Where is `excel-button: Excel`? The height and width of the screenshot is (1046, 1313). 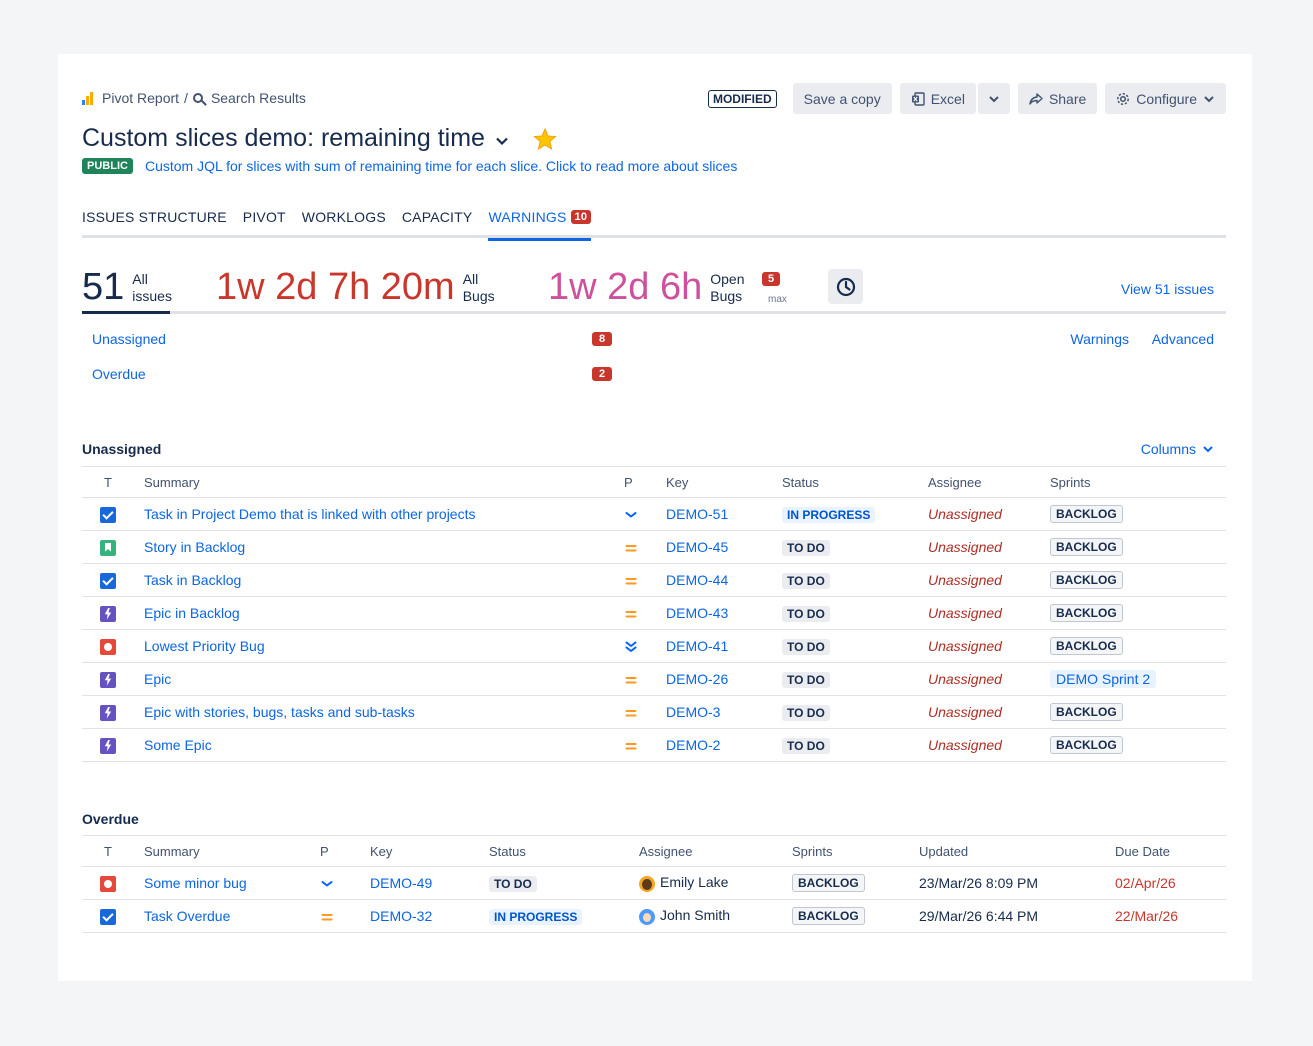 excel-button: Excel is located at coordinates (937, 98).